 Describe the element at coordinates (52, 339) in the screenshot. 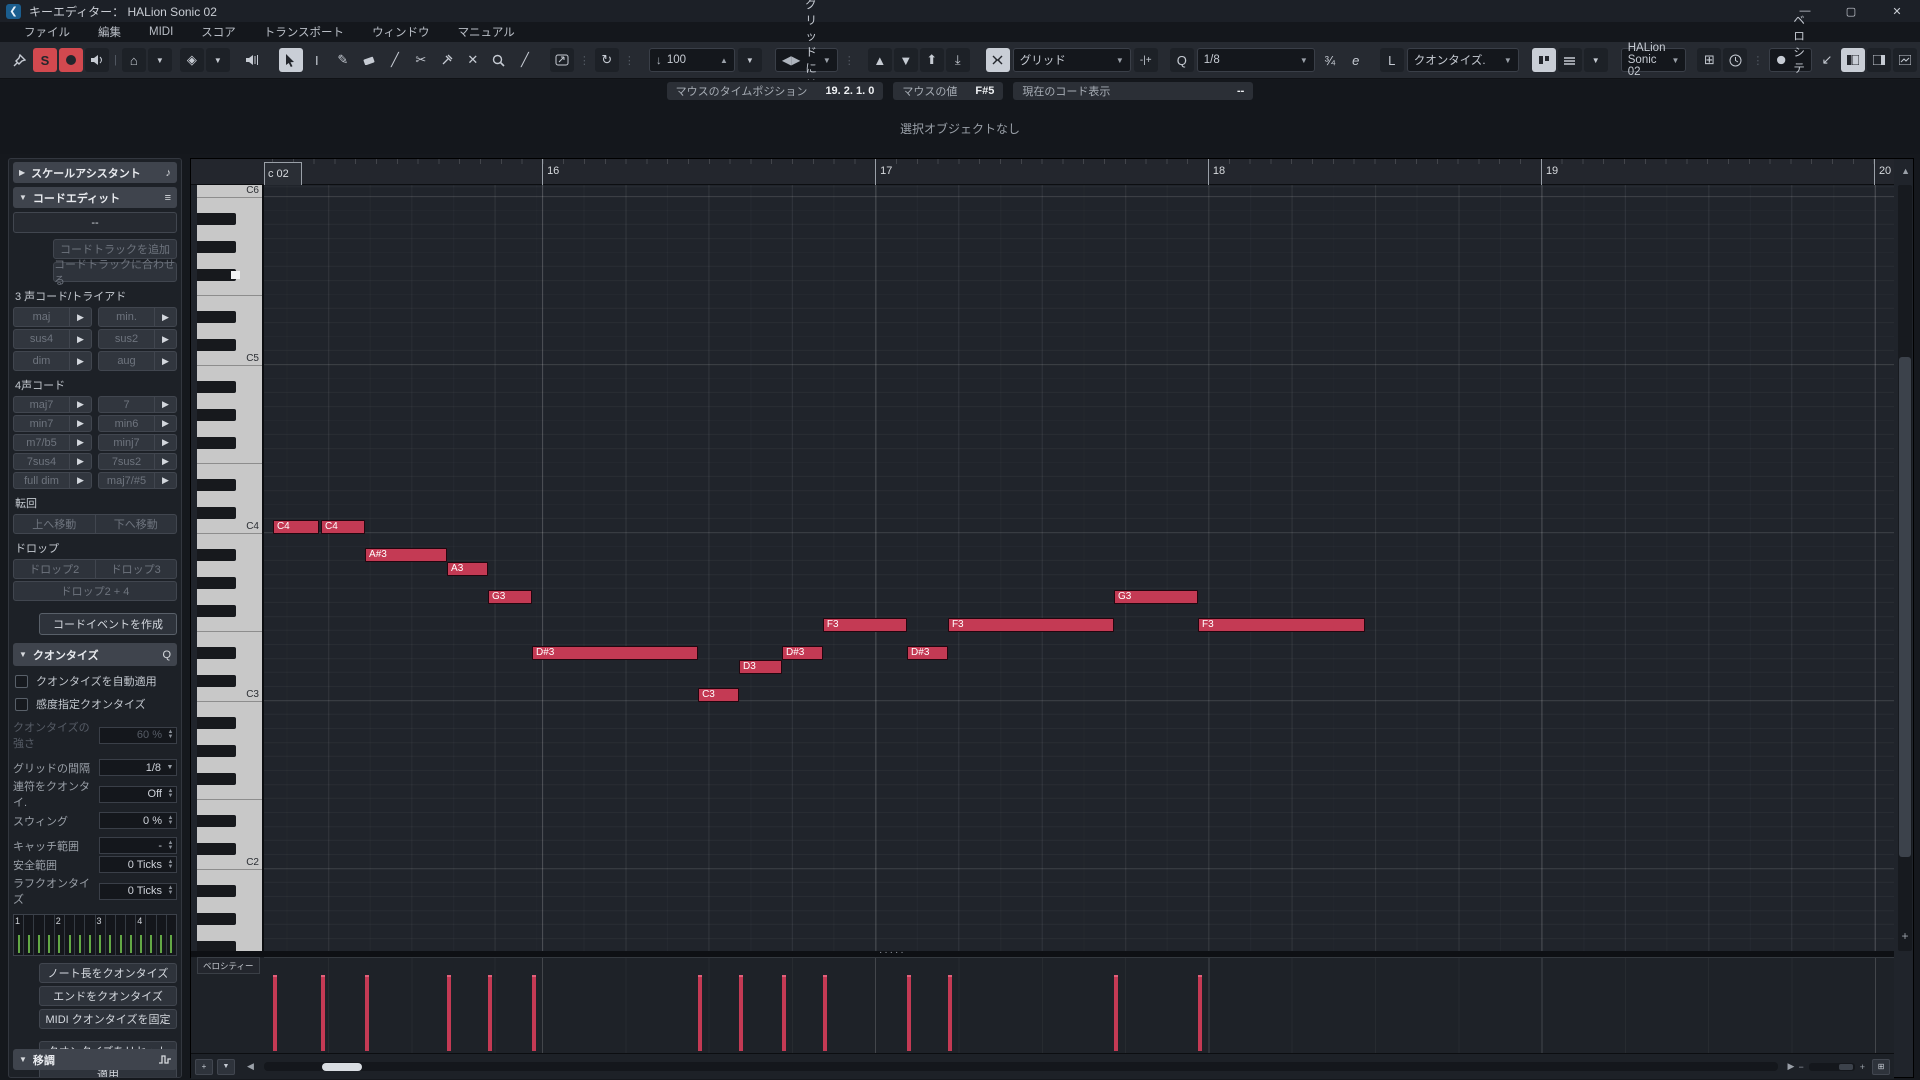

I see `chord-button-sus4: sus4 ▶` at that location.